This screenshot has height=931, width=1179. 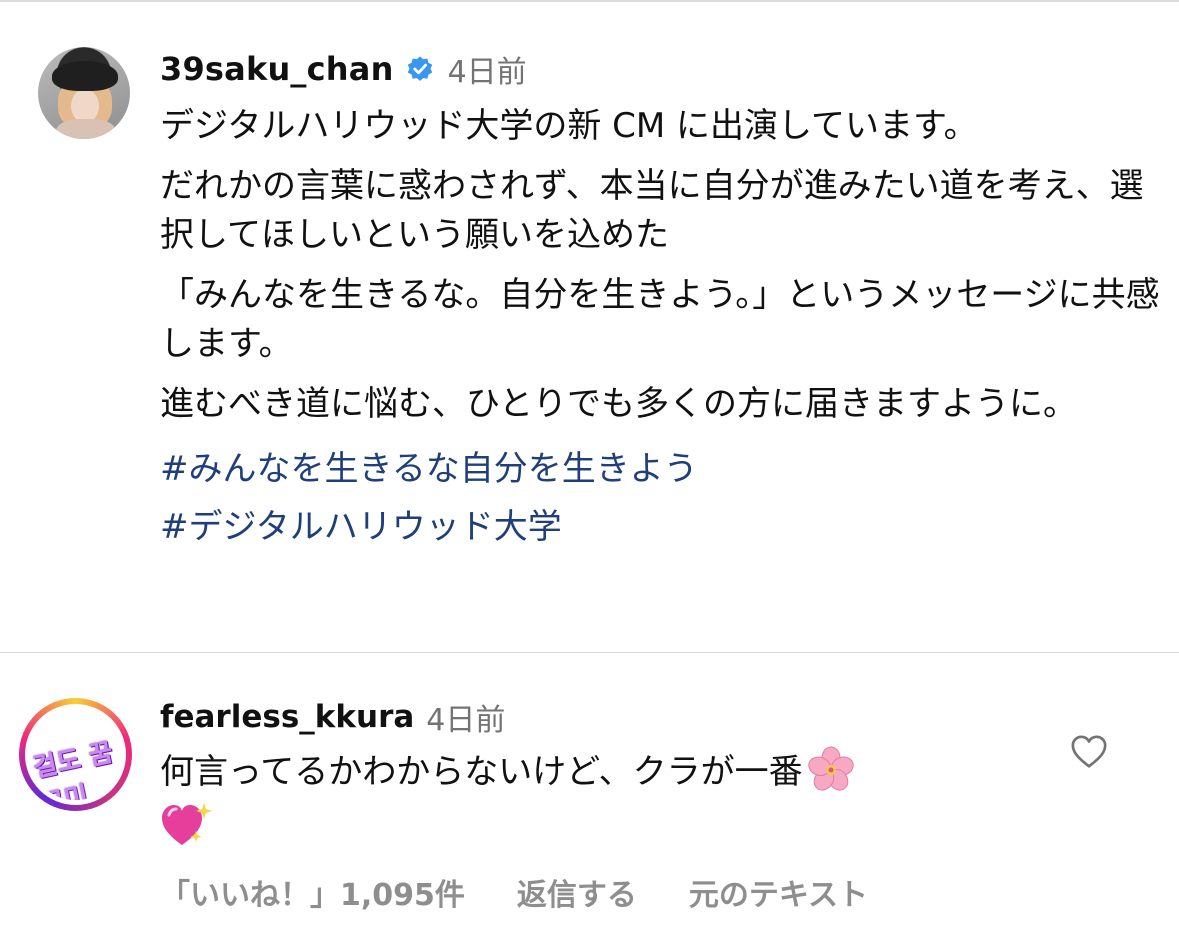 What do you see at coordinates (487, 72) in the screenshot?
I see `post-time-ago: 4日前` at bounding box center [487, 72].